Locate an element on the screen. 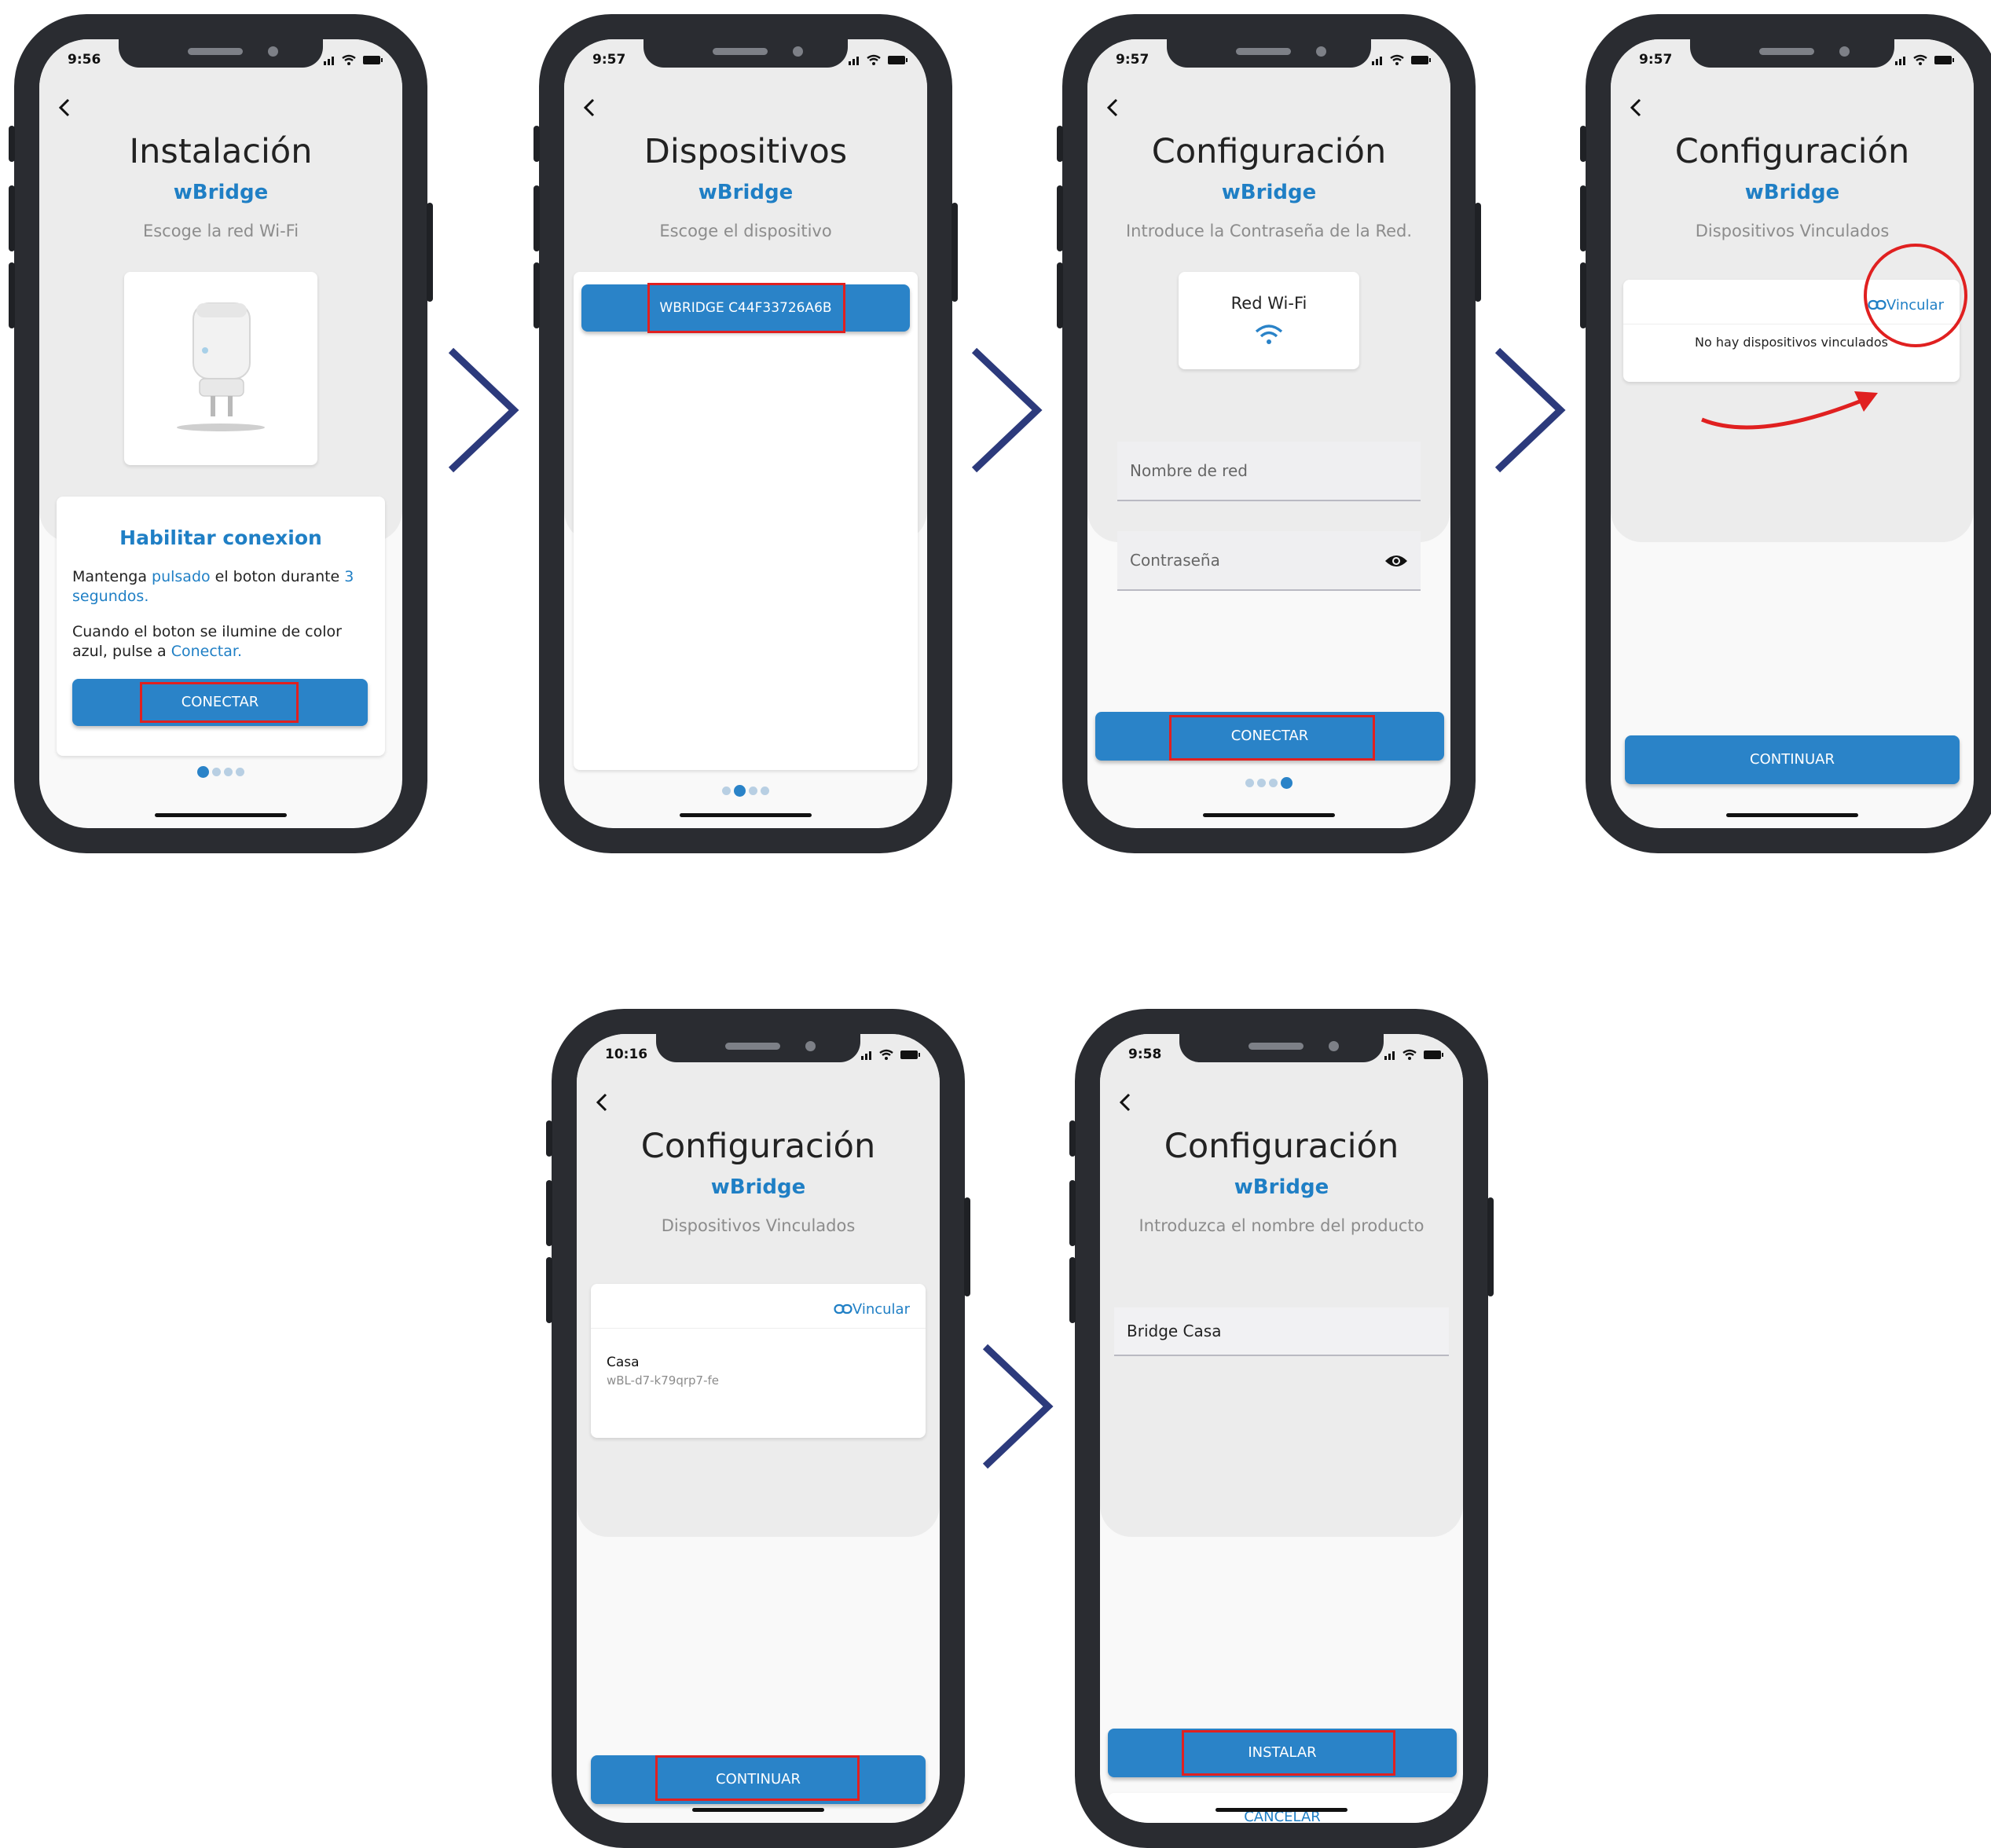 This screenshot has height=1848, width=1991. eye-icon is located at coordinates (1396, 561).